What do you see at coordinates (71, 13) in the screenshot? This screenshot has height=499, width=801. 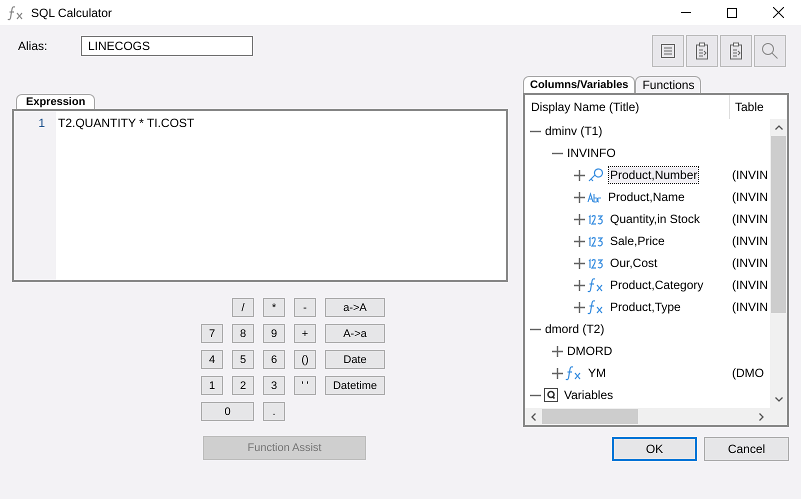 I see `window-title: SQL Calculator` at bounding box center [71, 13].